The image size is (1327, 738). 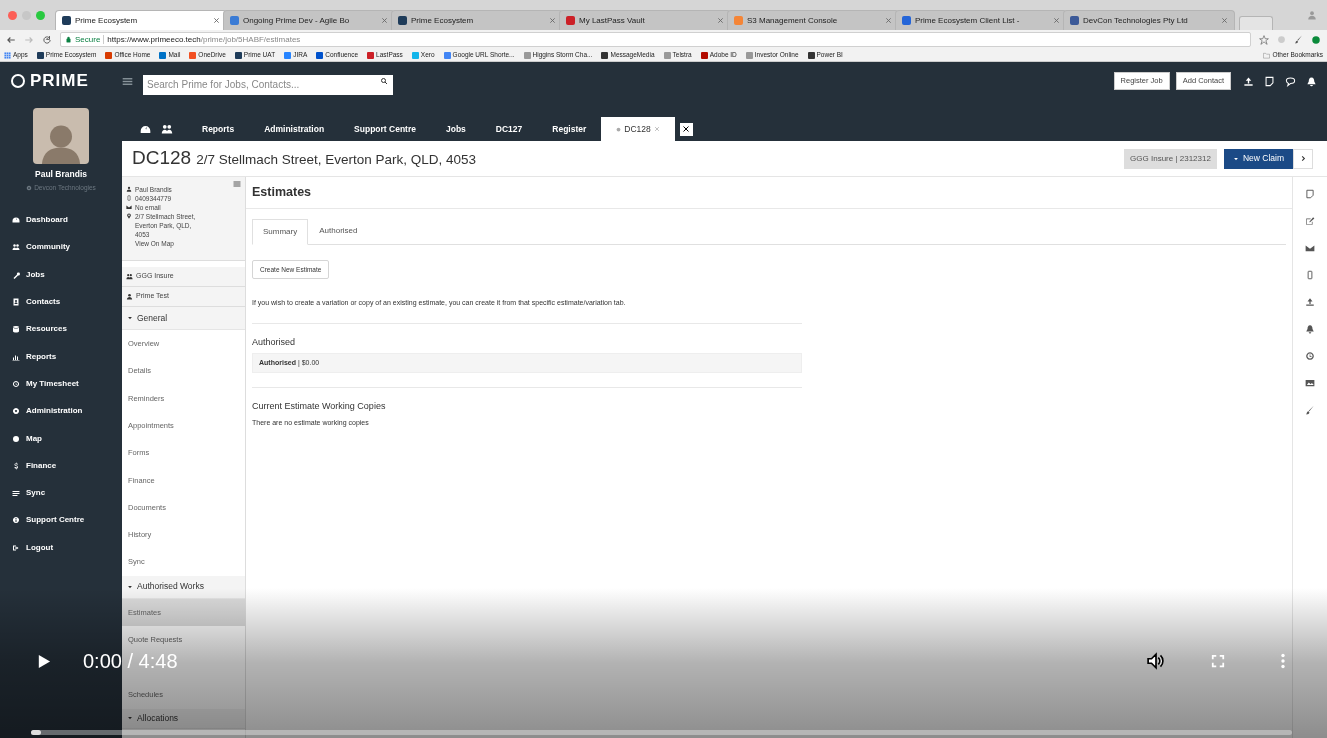 What do you see at coordinates (129, 207) in the screenshot?
I see `mail-icon` at bounding box center [129, 207].